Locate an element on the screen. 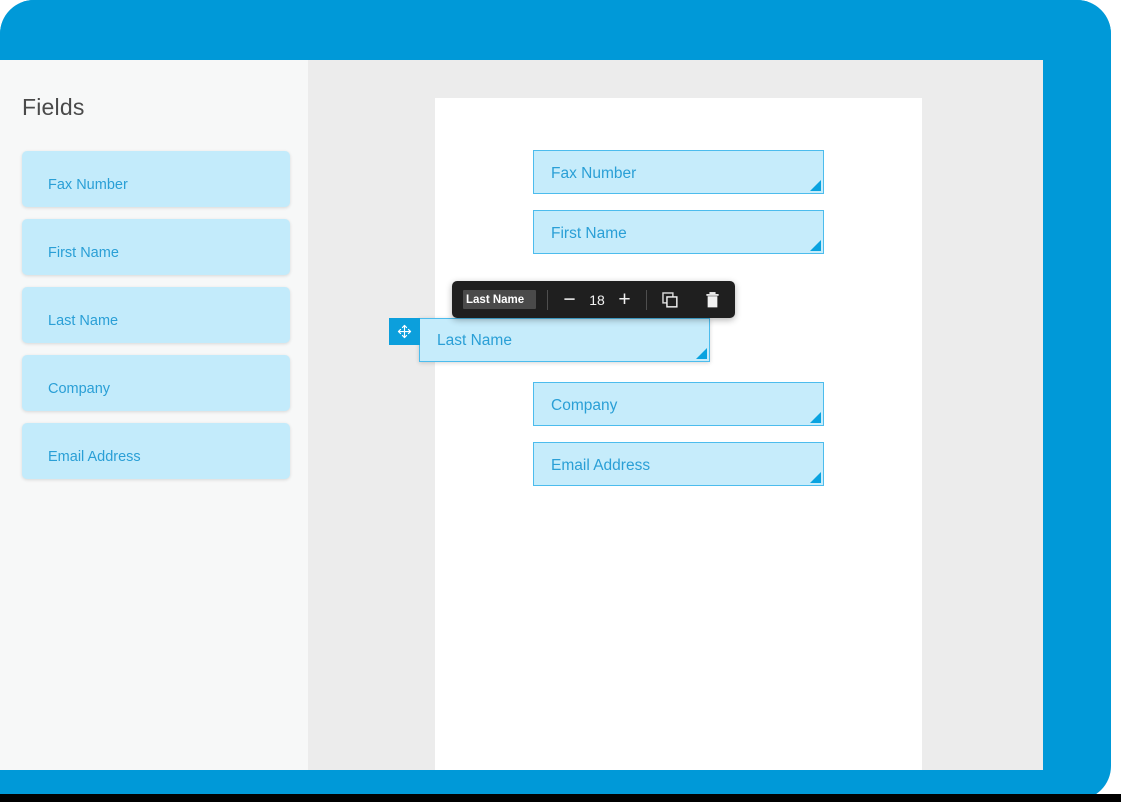  increase-font-size-button: + is located at coordinates (624, 299).